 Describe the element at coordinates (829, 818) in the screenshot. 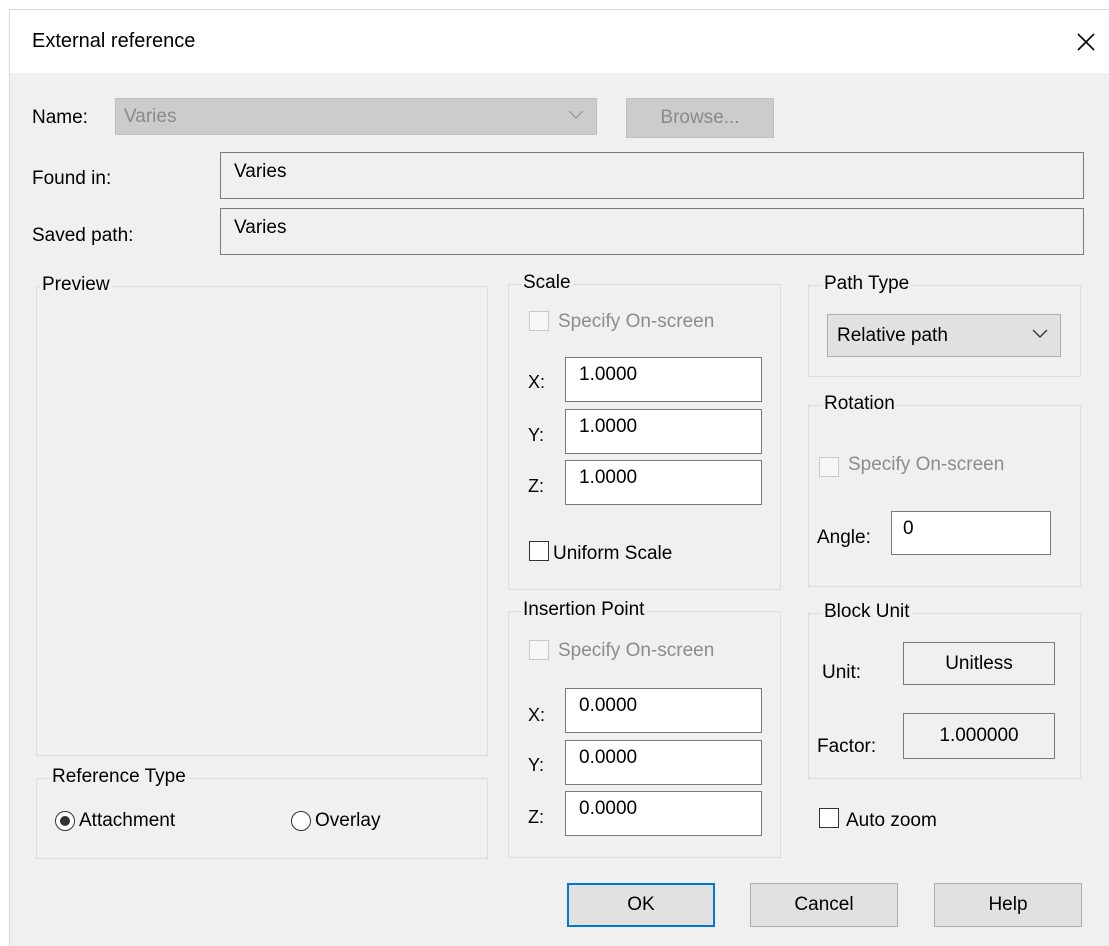

I see `auto-zoom-checkbox` at that location.